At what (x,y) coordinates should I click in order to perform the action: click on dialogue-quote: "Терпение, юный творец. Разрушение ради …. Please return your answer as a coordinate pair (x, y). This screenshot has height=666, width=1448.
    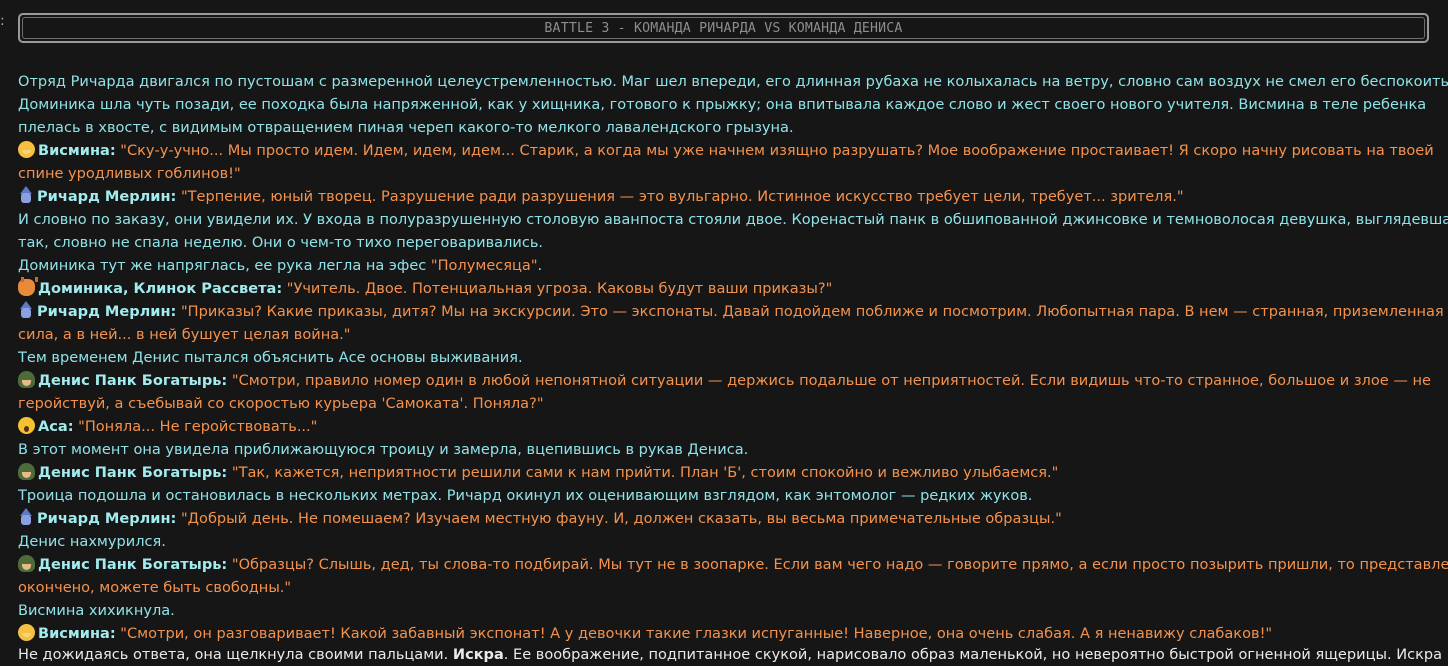
    Looking at the image, I should click on (682, 196).